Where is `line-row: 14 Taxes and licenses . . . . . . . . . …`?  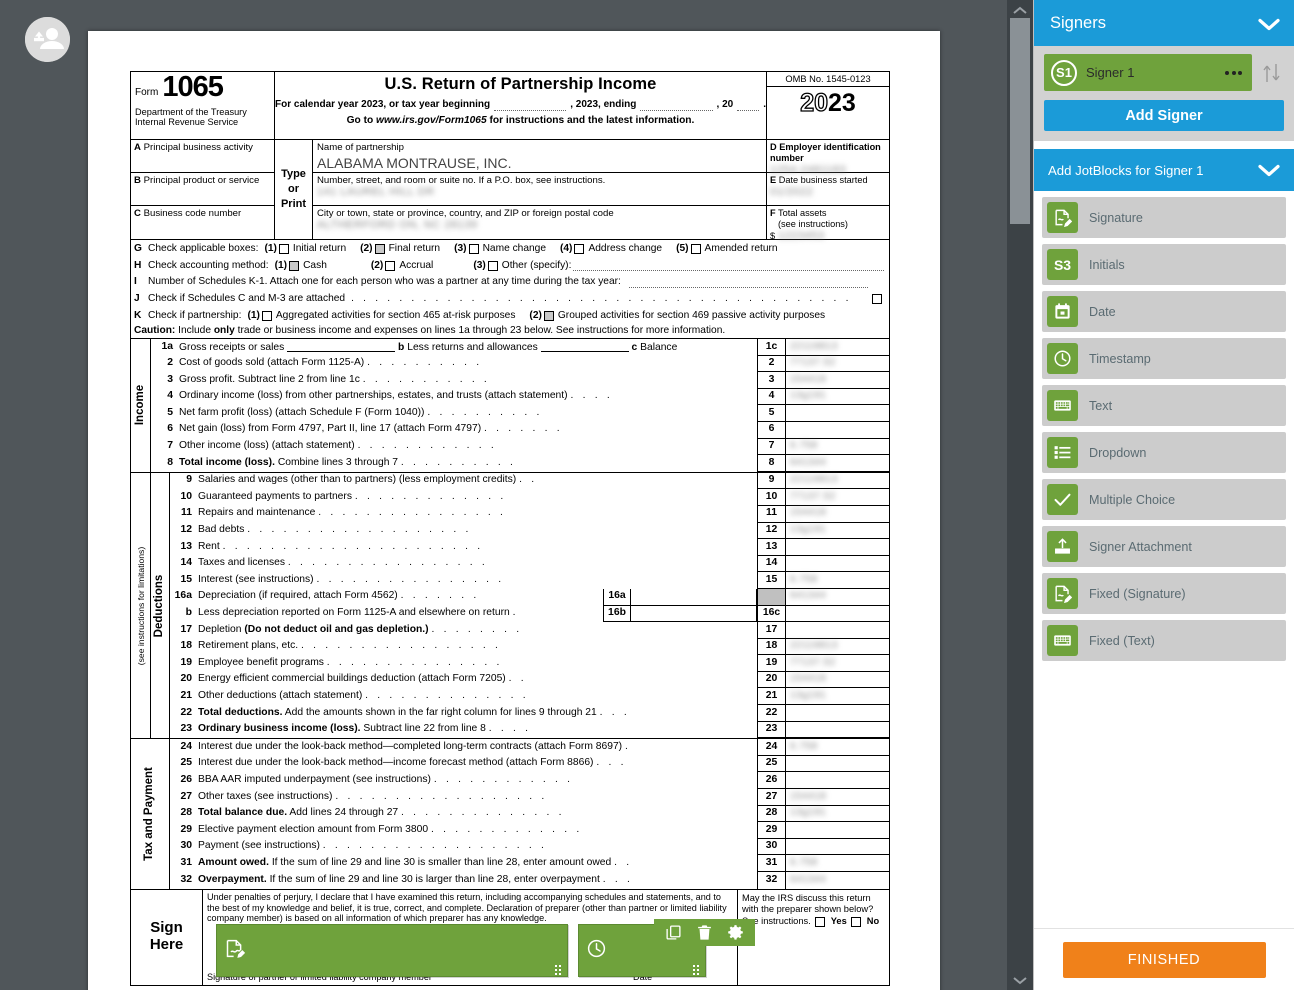
line-row: 14 Taxes and licenses . . . . . . . . . … is located at coordinates (529, 564).